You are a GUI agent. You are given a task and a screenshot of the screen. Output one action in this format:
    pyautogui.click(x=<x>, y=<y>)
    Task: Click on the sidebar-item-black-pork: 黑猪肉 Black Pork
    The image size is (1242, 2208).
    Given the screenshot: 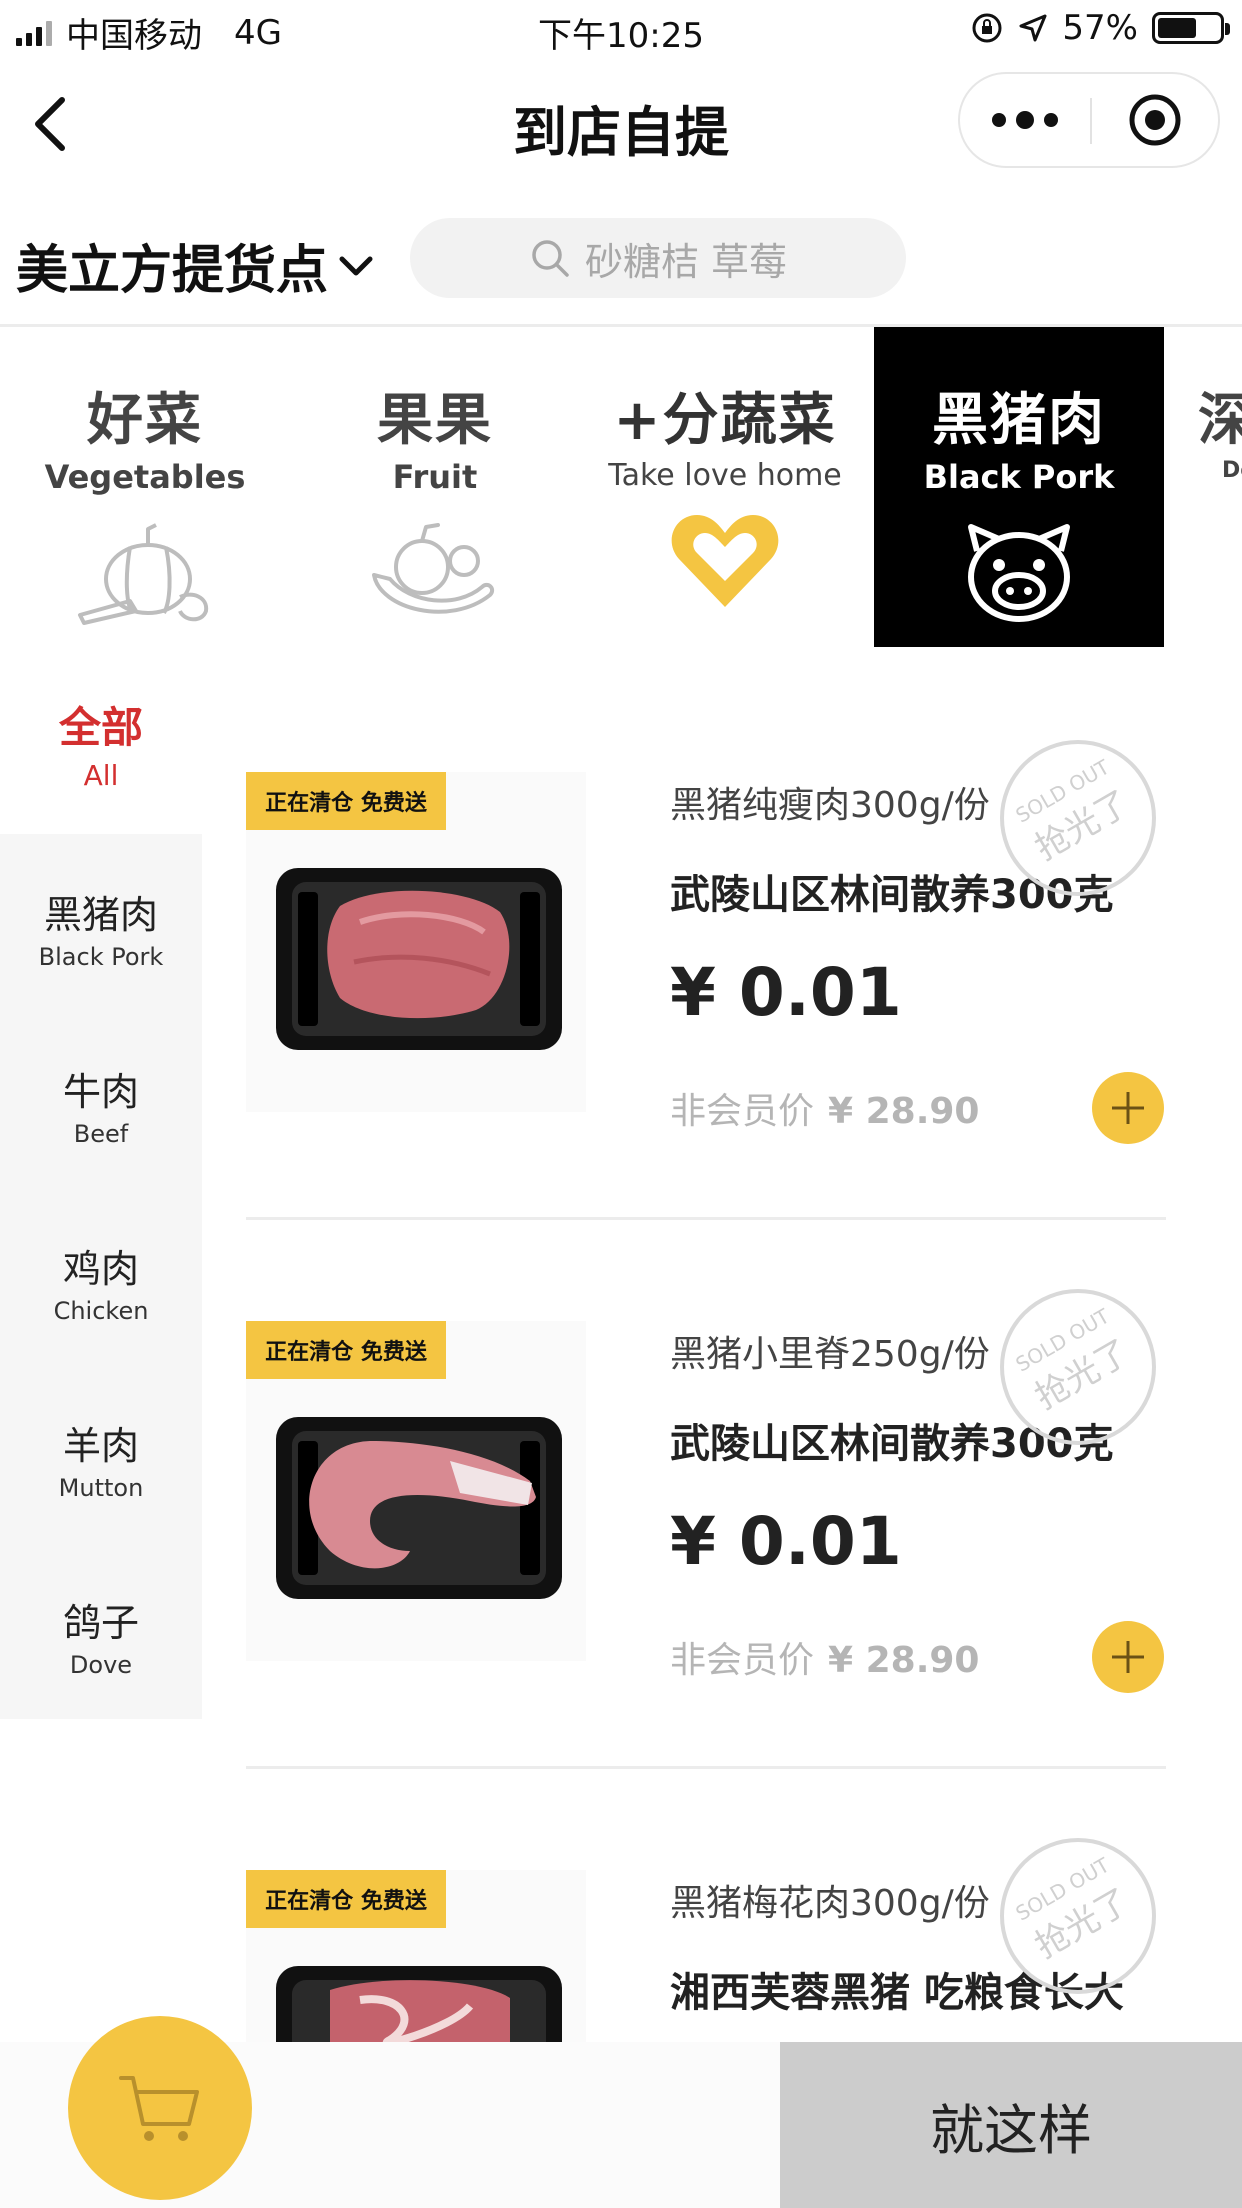 What is the action you would take?
    pyautogui.click(x=101, y=922)
    